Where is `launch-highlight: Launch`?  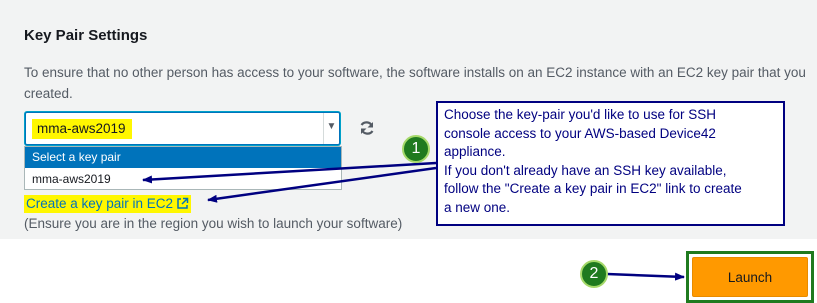 launch-highlight: Launch is located at coordinates (750, 277).